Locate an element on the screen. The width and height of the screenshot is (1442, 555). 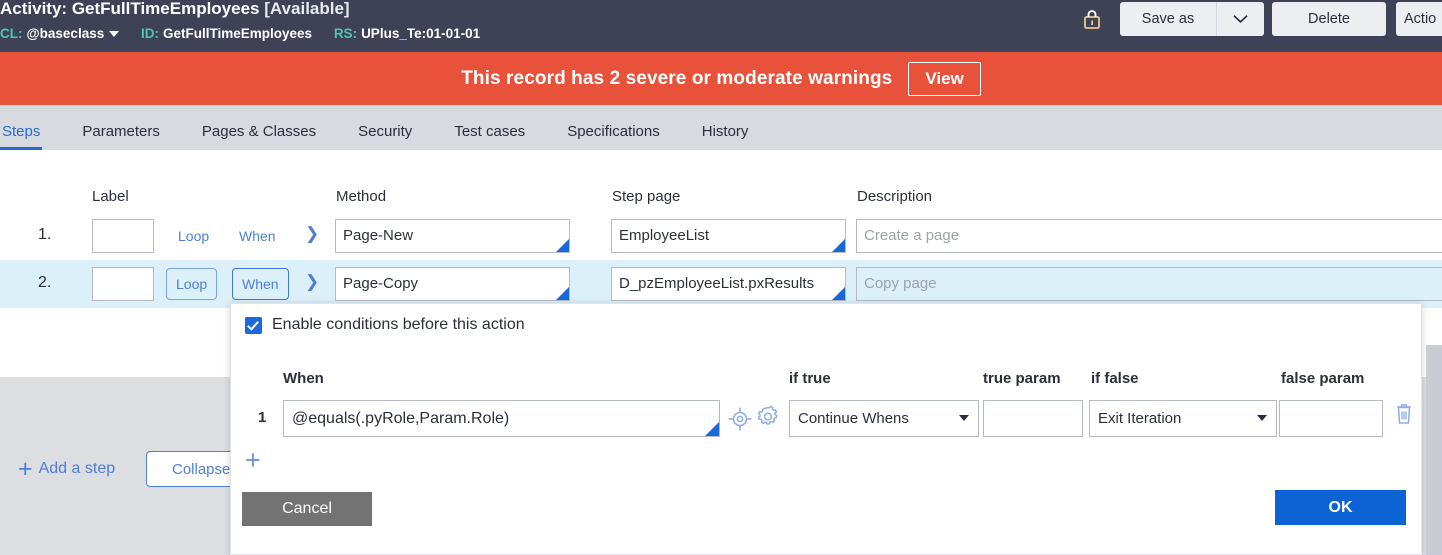
class-label: CL: is located at coordinates (11, 33).